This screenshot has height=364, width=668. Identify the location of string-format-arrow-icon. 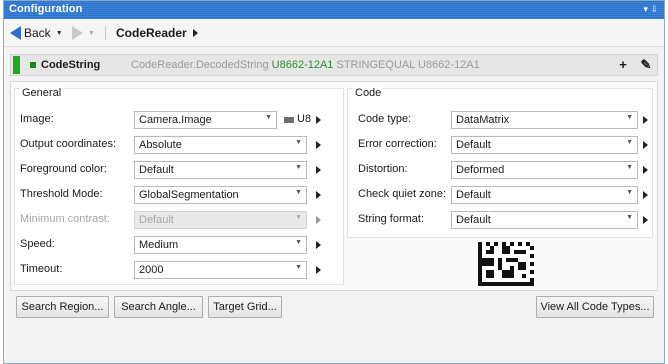
(645, 220).